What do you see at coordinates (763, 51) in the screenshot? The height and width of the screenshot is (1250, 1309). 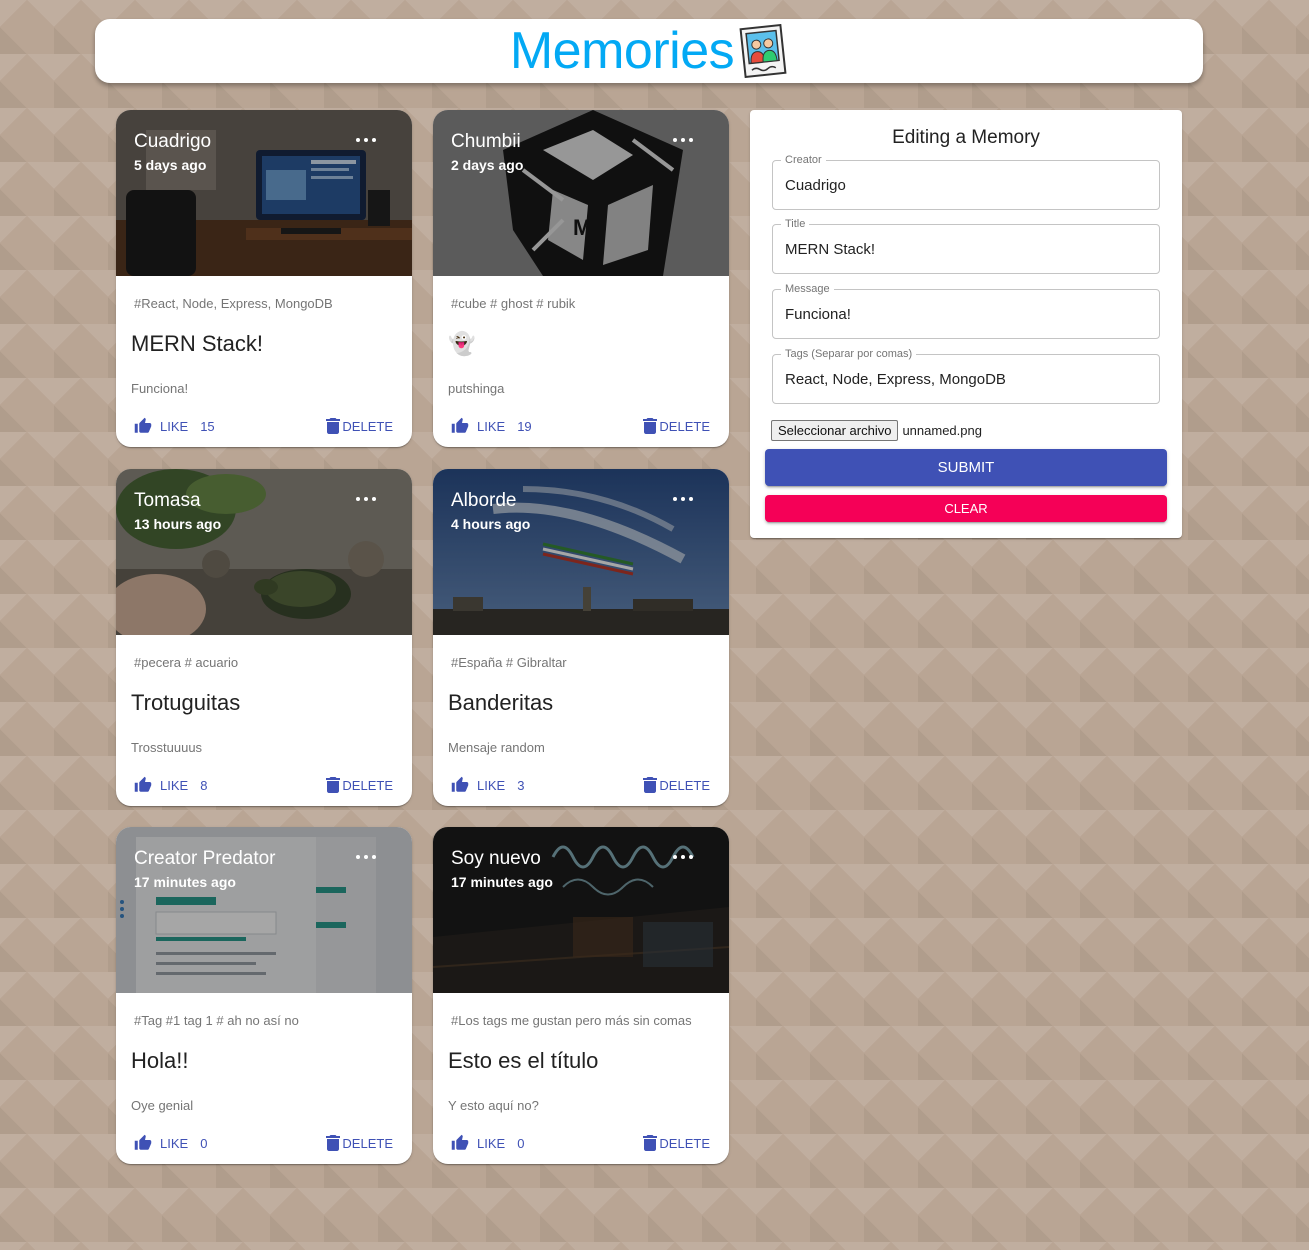 I see `photo-people-icon` at bounding box center [763, 51].